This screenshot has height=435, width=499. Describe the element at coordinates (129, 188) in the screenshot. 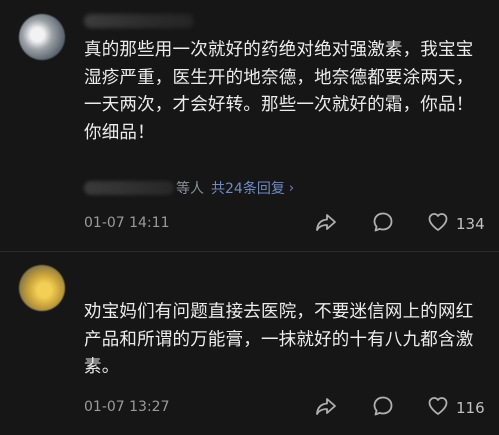

I see `reply-usernames-blurred` at that location.